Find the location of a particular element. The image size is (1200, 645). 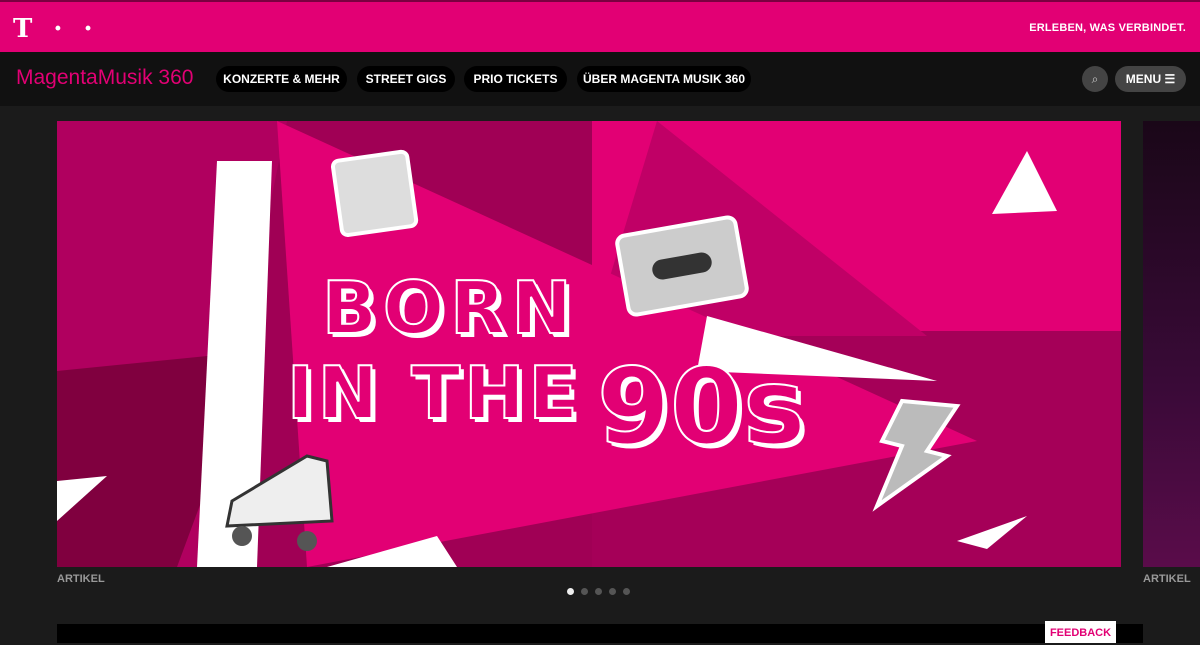

brand-part-2: Musik 360 is located at coordinates (145, 77).